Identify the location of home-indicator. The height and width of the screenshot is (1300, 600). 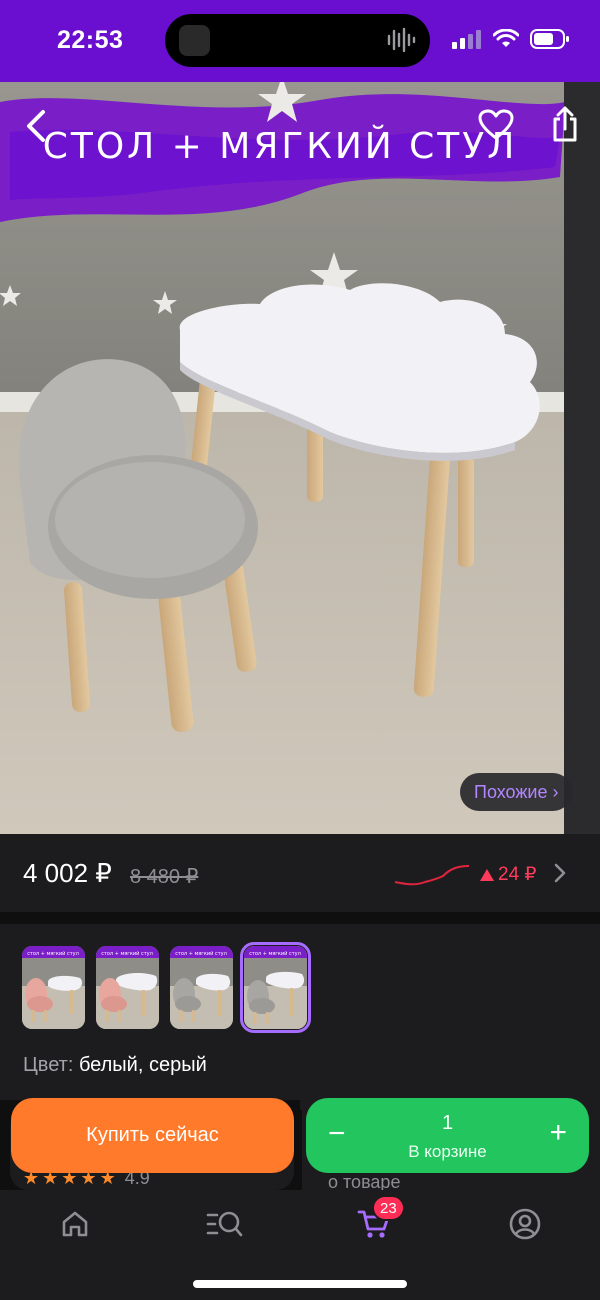
(300, 1284).